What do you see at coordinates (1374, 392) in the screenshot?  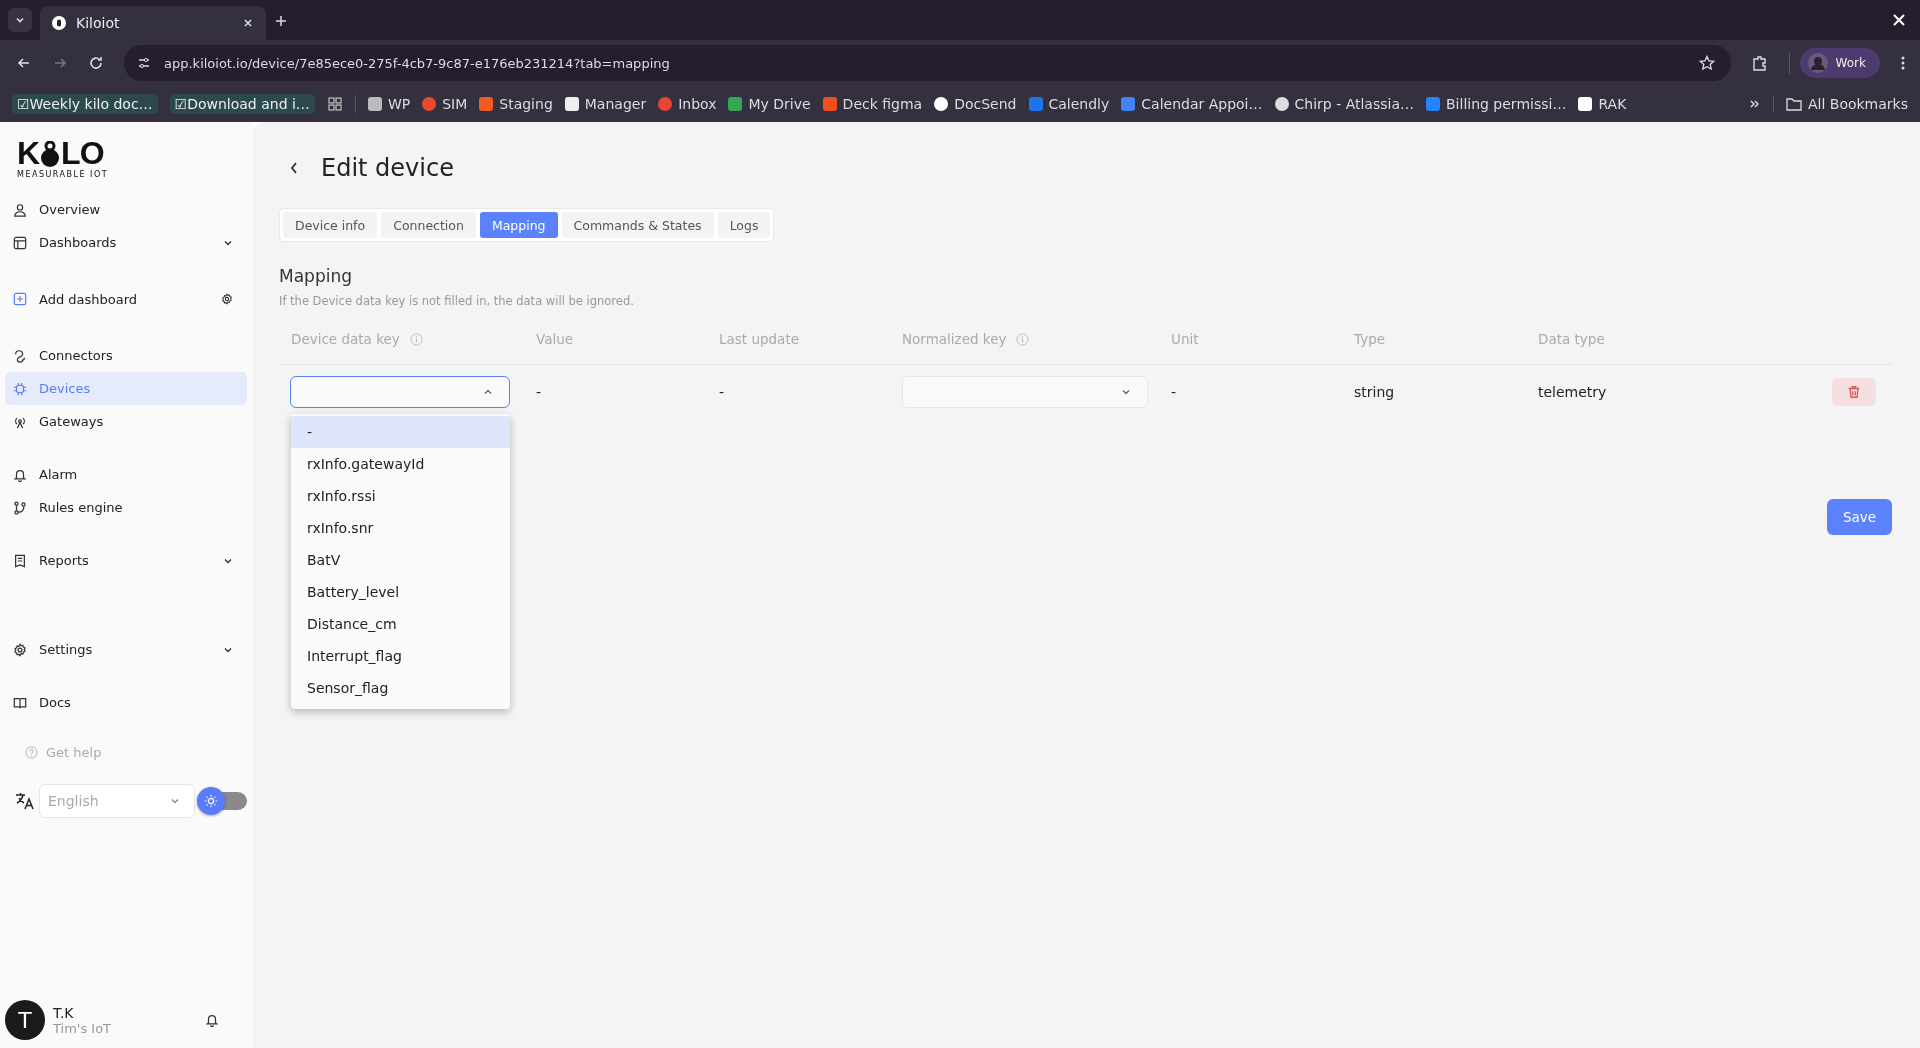 I see `table-cell-text: string` at bounding box center [1374, 392].